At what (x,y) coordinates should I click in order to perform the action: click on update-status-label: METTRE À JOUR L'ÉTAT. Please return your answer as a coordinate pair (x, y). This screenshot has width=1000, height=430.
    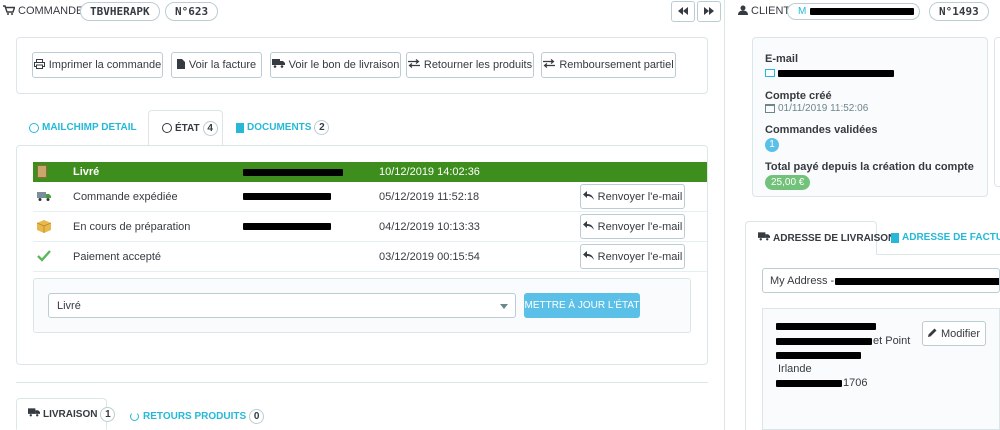
    Looking at the image, I should click on (582, 305).